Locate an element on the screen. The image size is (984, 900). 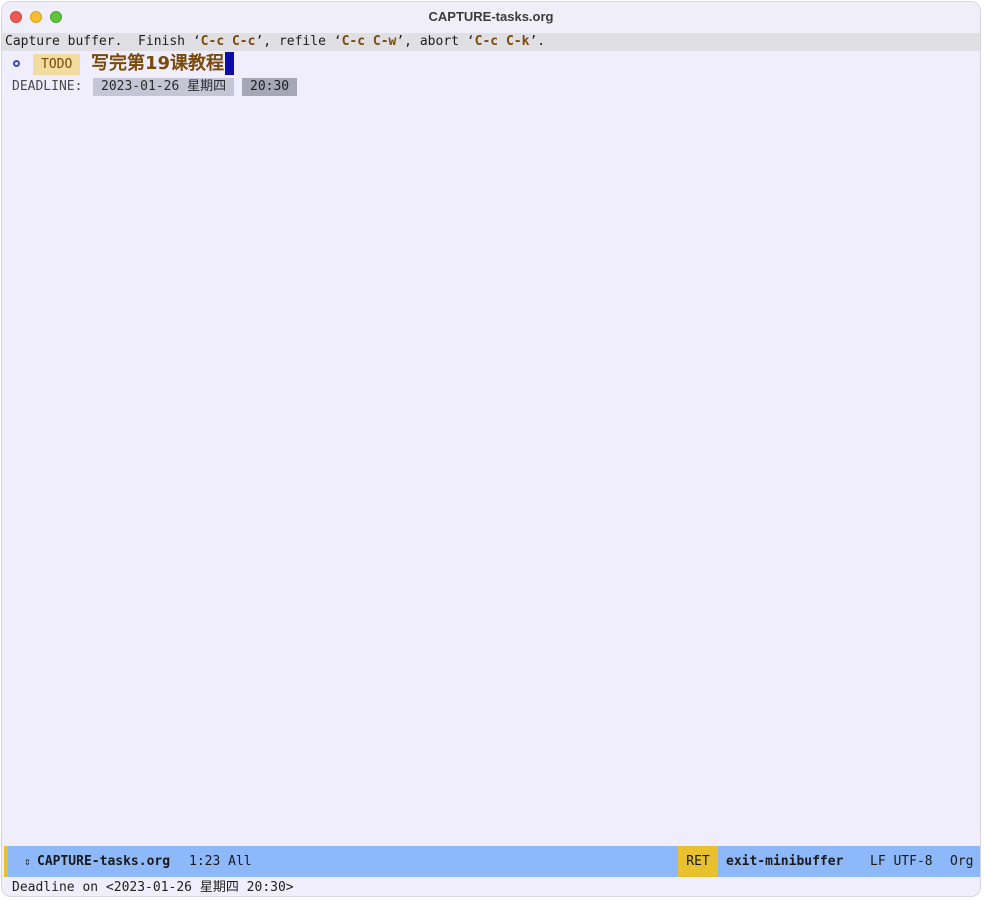
modeline-encoding: LF UTF-8 is located at coordinates (901, 861).